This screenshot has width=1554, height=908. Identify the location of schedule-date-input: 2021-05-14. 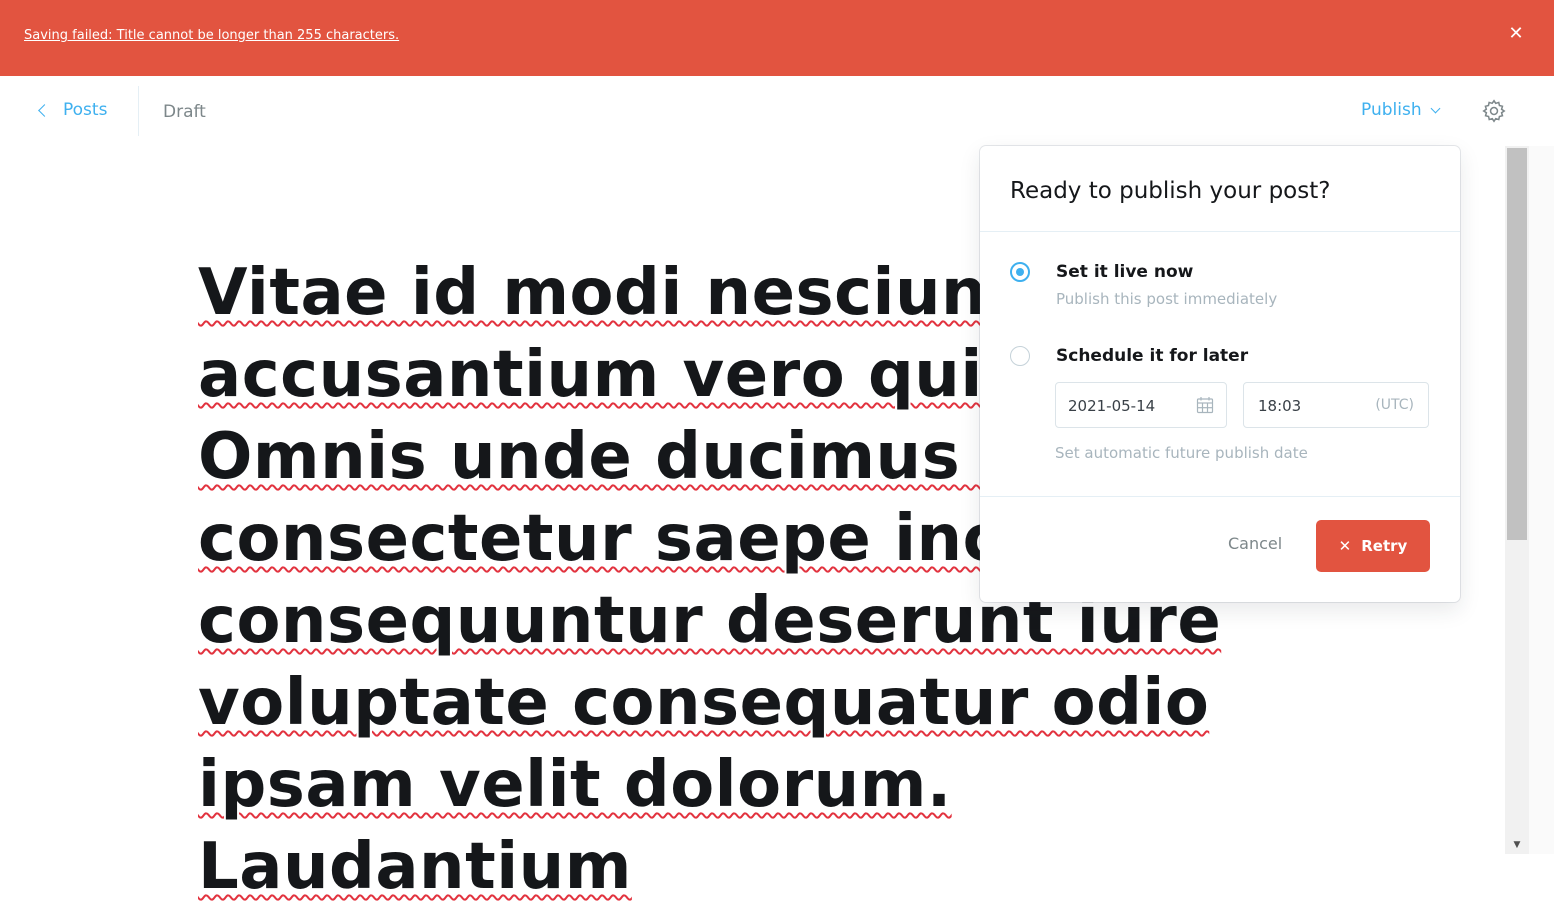
(1141, 405).